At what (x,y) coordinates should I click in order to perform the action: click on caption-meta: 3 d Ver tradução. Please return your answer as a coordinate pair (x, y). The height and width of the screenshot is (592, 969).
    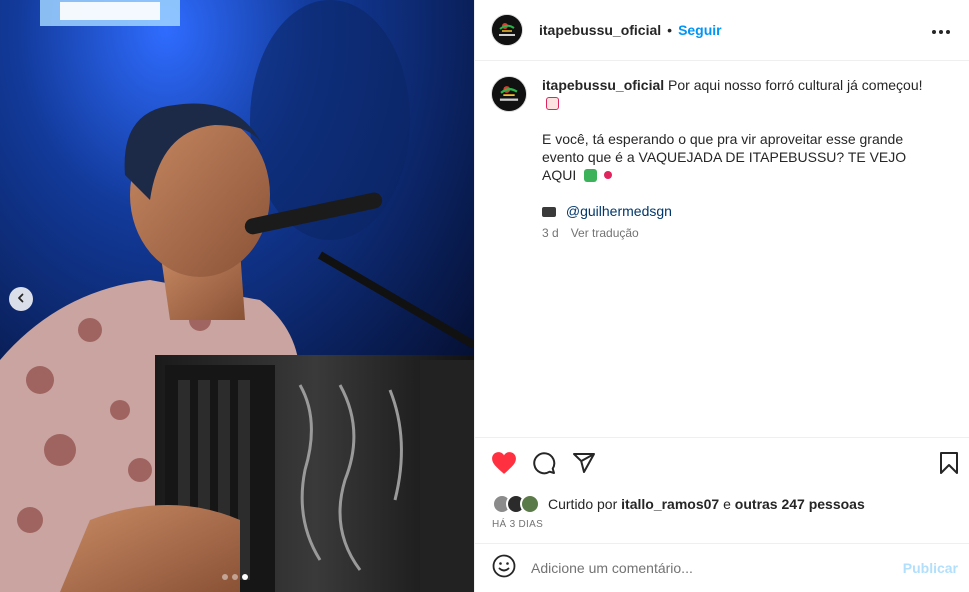
    Looking at the image, I should click on (742, 233).